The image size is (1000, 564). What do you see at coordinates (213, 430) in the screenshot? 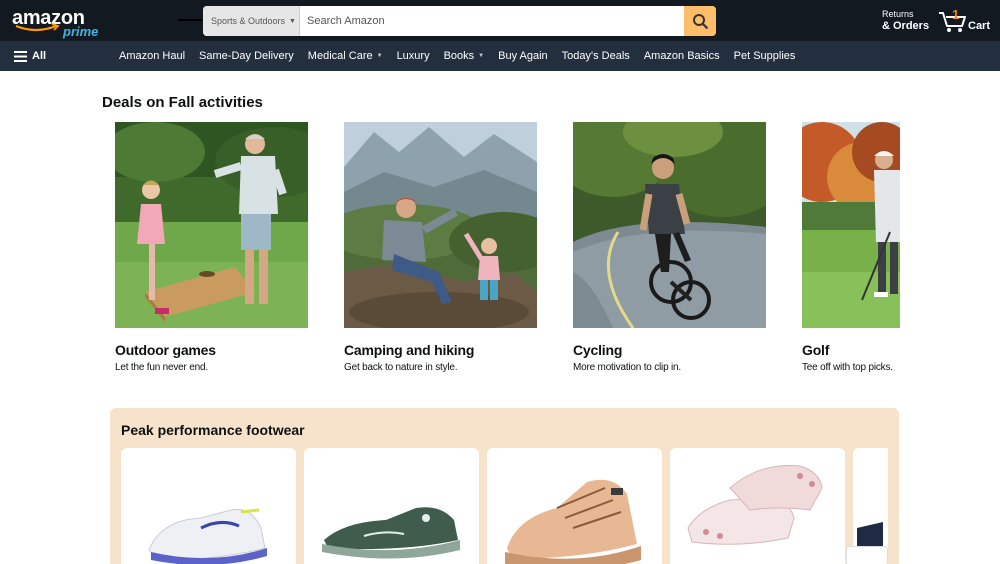
I see `section-title-footwear: Peak performance footwear` at bounding box center [213, 430].